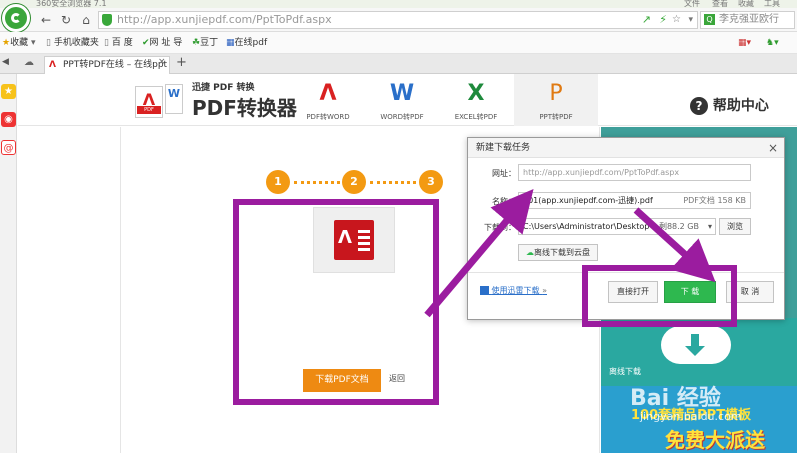 The height and width of the screenshot is (453, 797). What do you see at coordinates (570, 253) in the screenshot?
I see `annotation-arrows` at bounding box center [570, 253].